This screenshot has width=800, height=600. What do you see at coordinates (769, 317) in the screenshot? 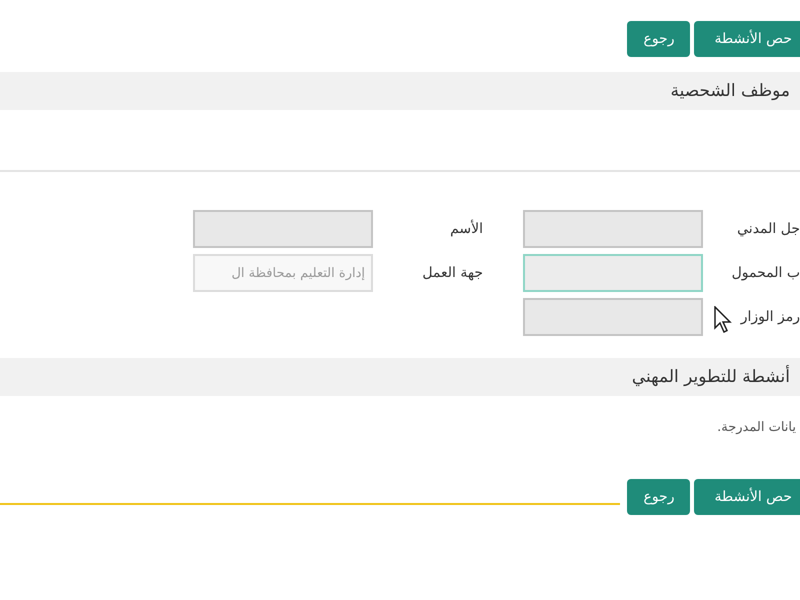
I see `field-label: رمز الوزار` at bounding box center [769, 317].